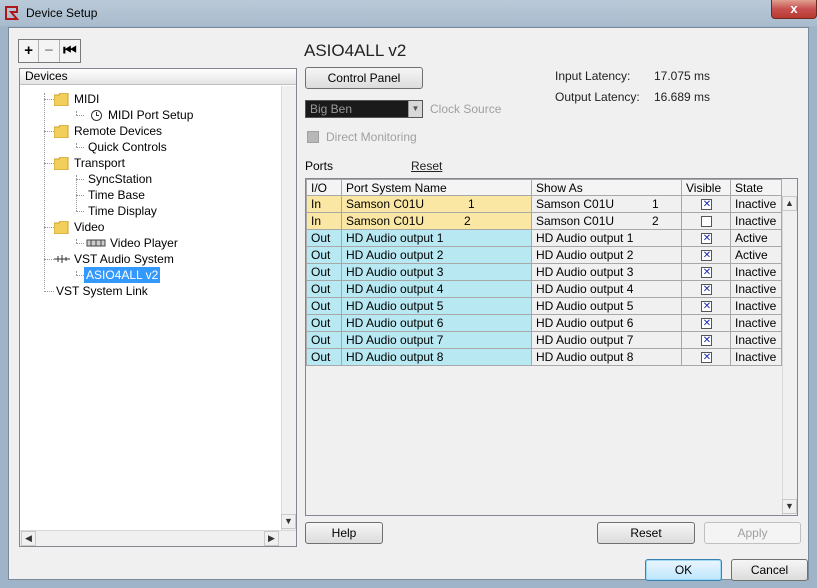 The image size is (817, 588). I want to click on tree-item-time-base: Time Base, so click(116, 195).